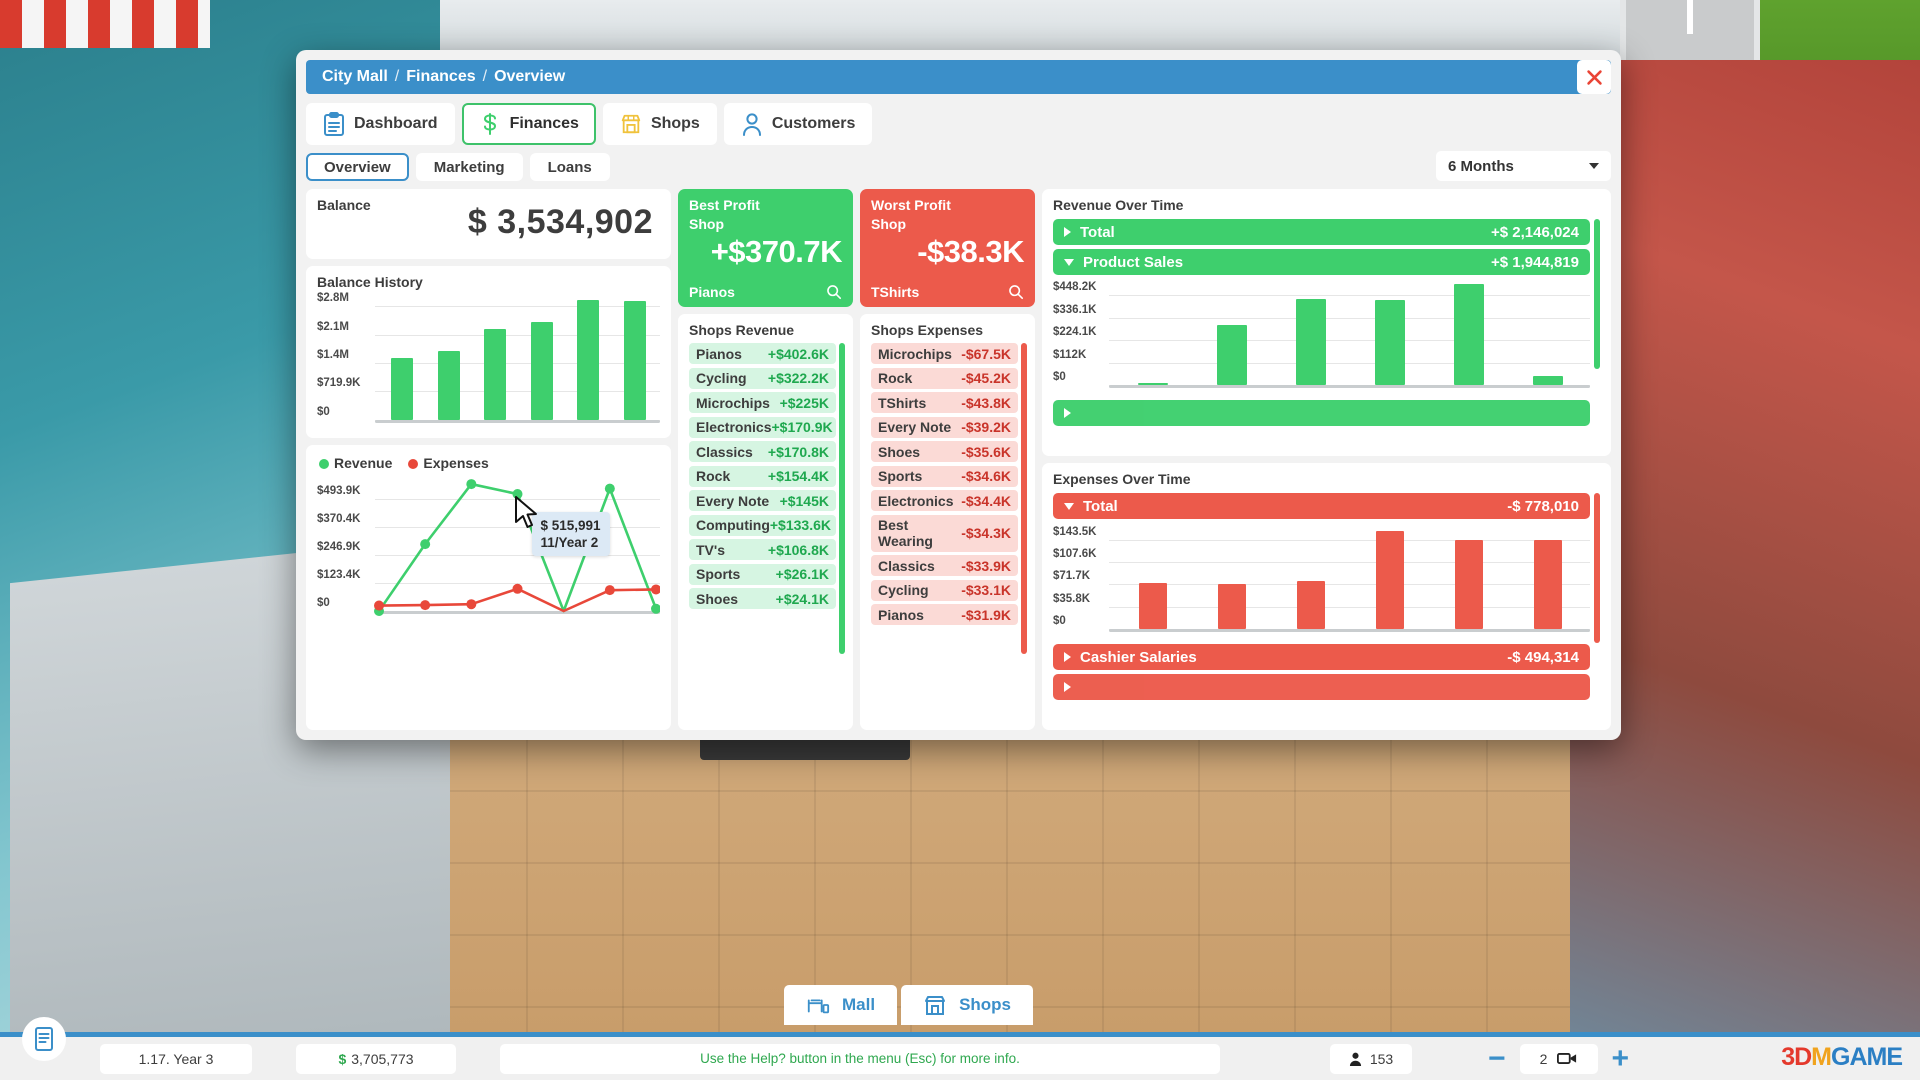 The width and height of the screenshot is (1920, 1080). What do you see at coordinates (944, 378) in the screenshot?
I see `list-item: Rock -$45.2K` at bounding box center [944, 378].